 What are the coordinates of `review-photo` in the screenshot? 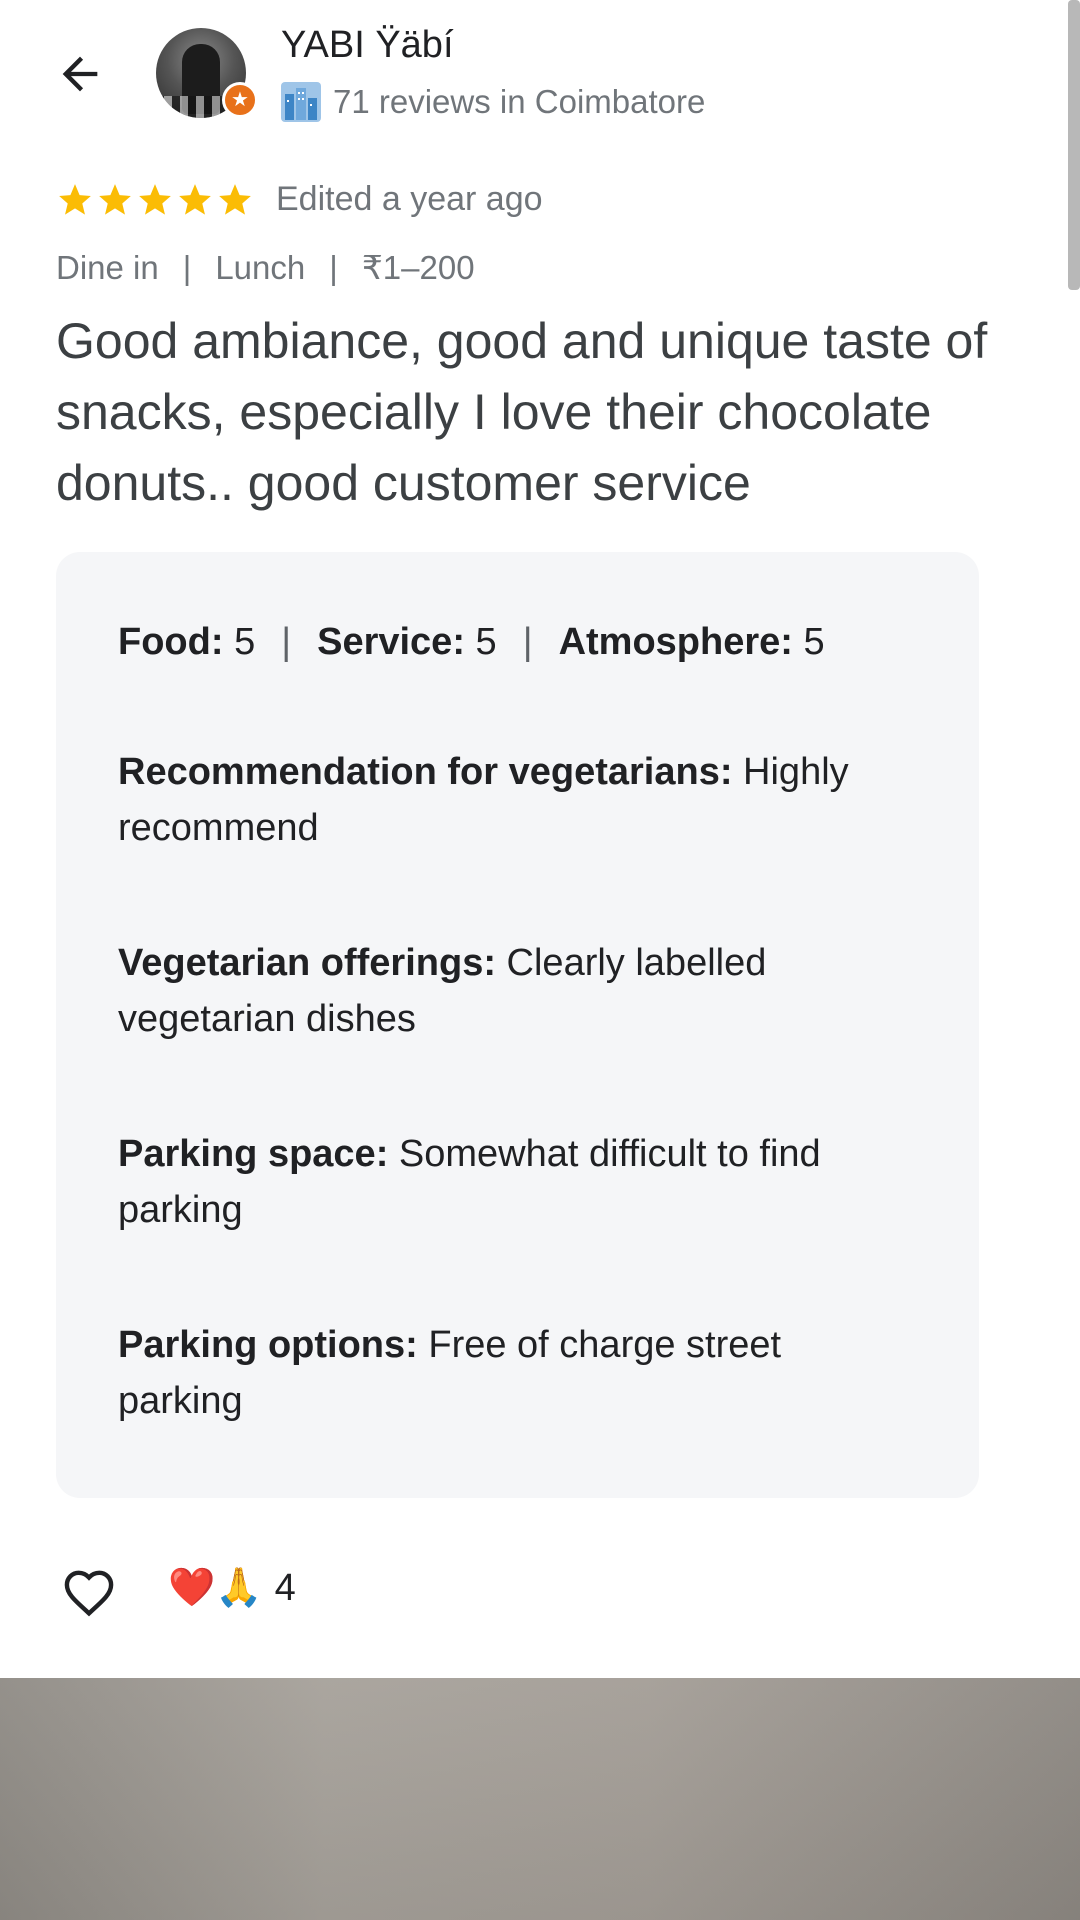 It's located at (540, 1799).